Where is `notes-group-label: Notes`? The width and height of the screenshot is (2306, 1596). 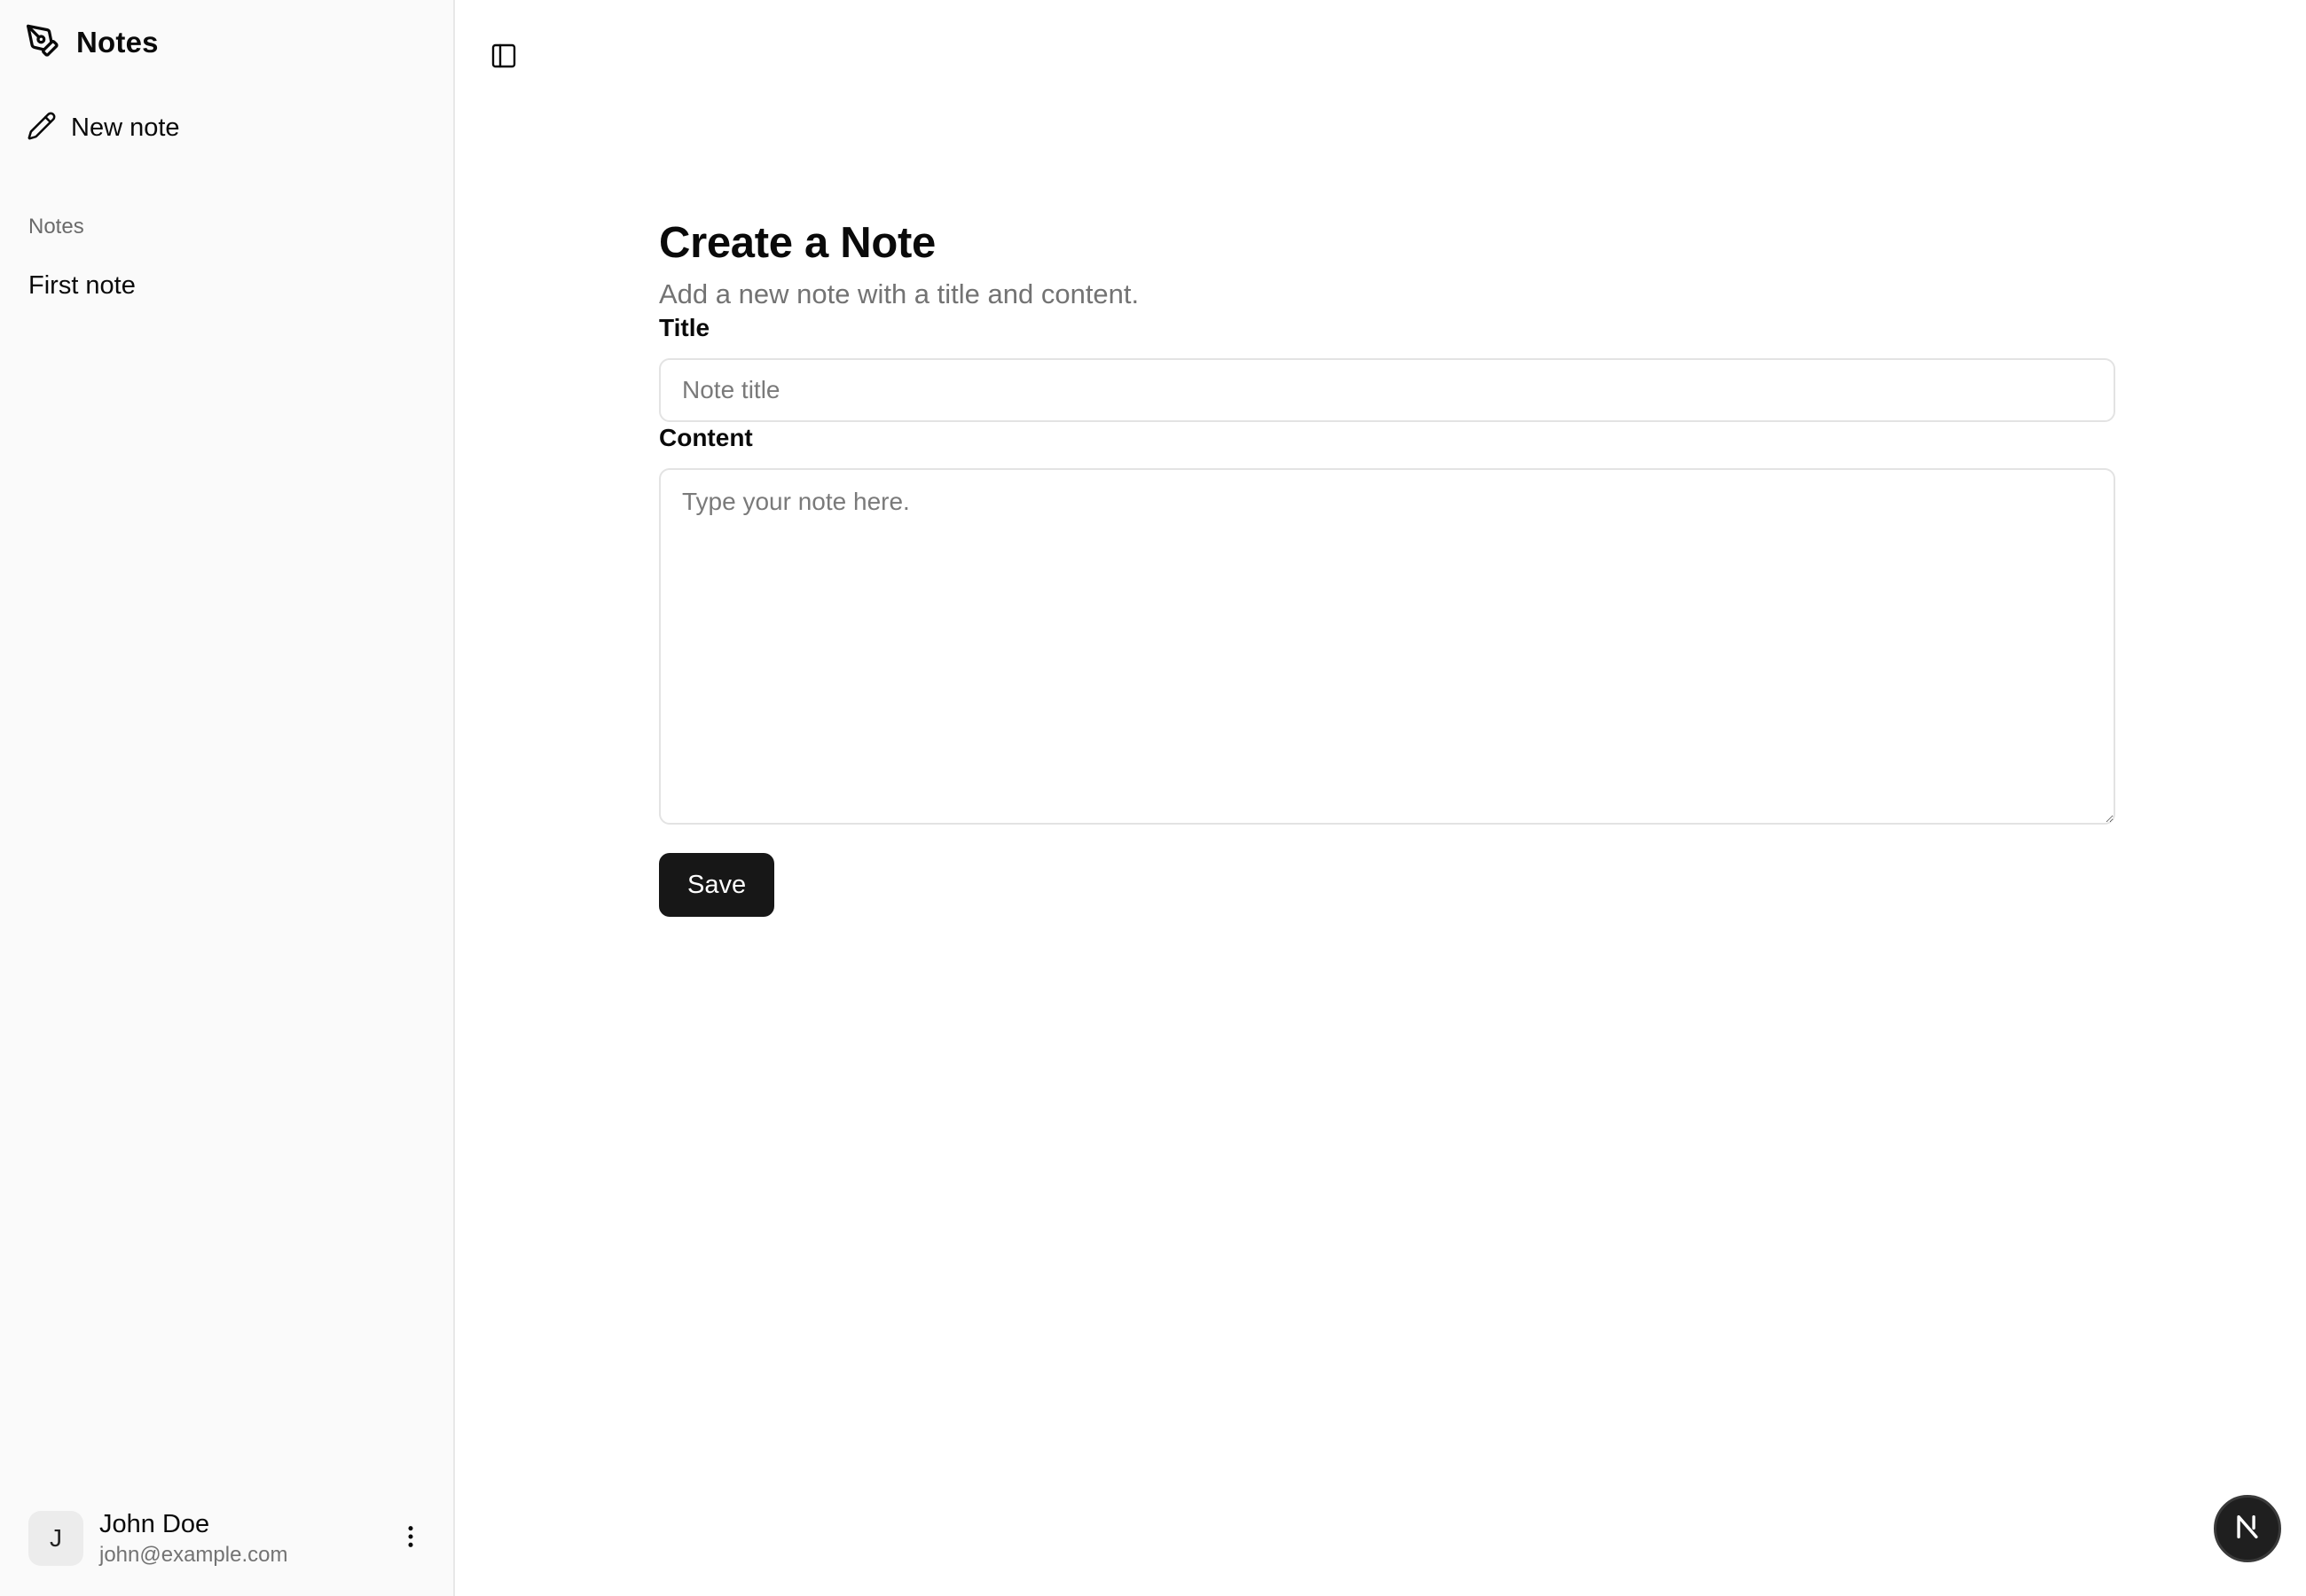
notes-group-label: Notes is located at coordinates (56, 227).